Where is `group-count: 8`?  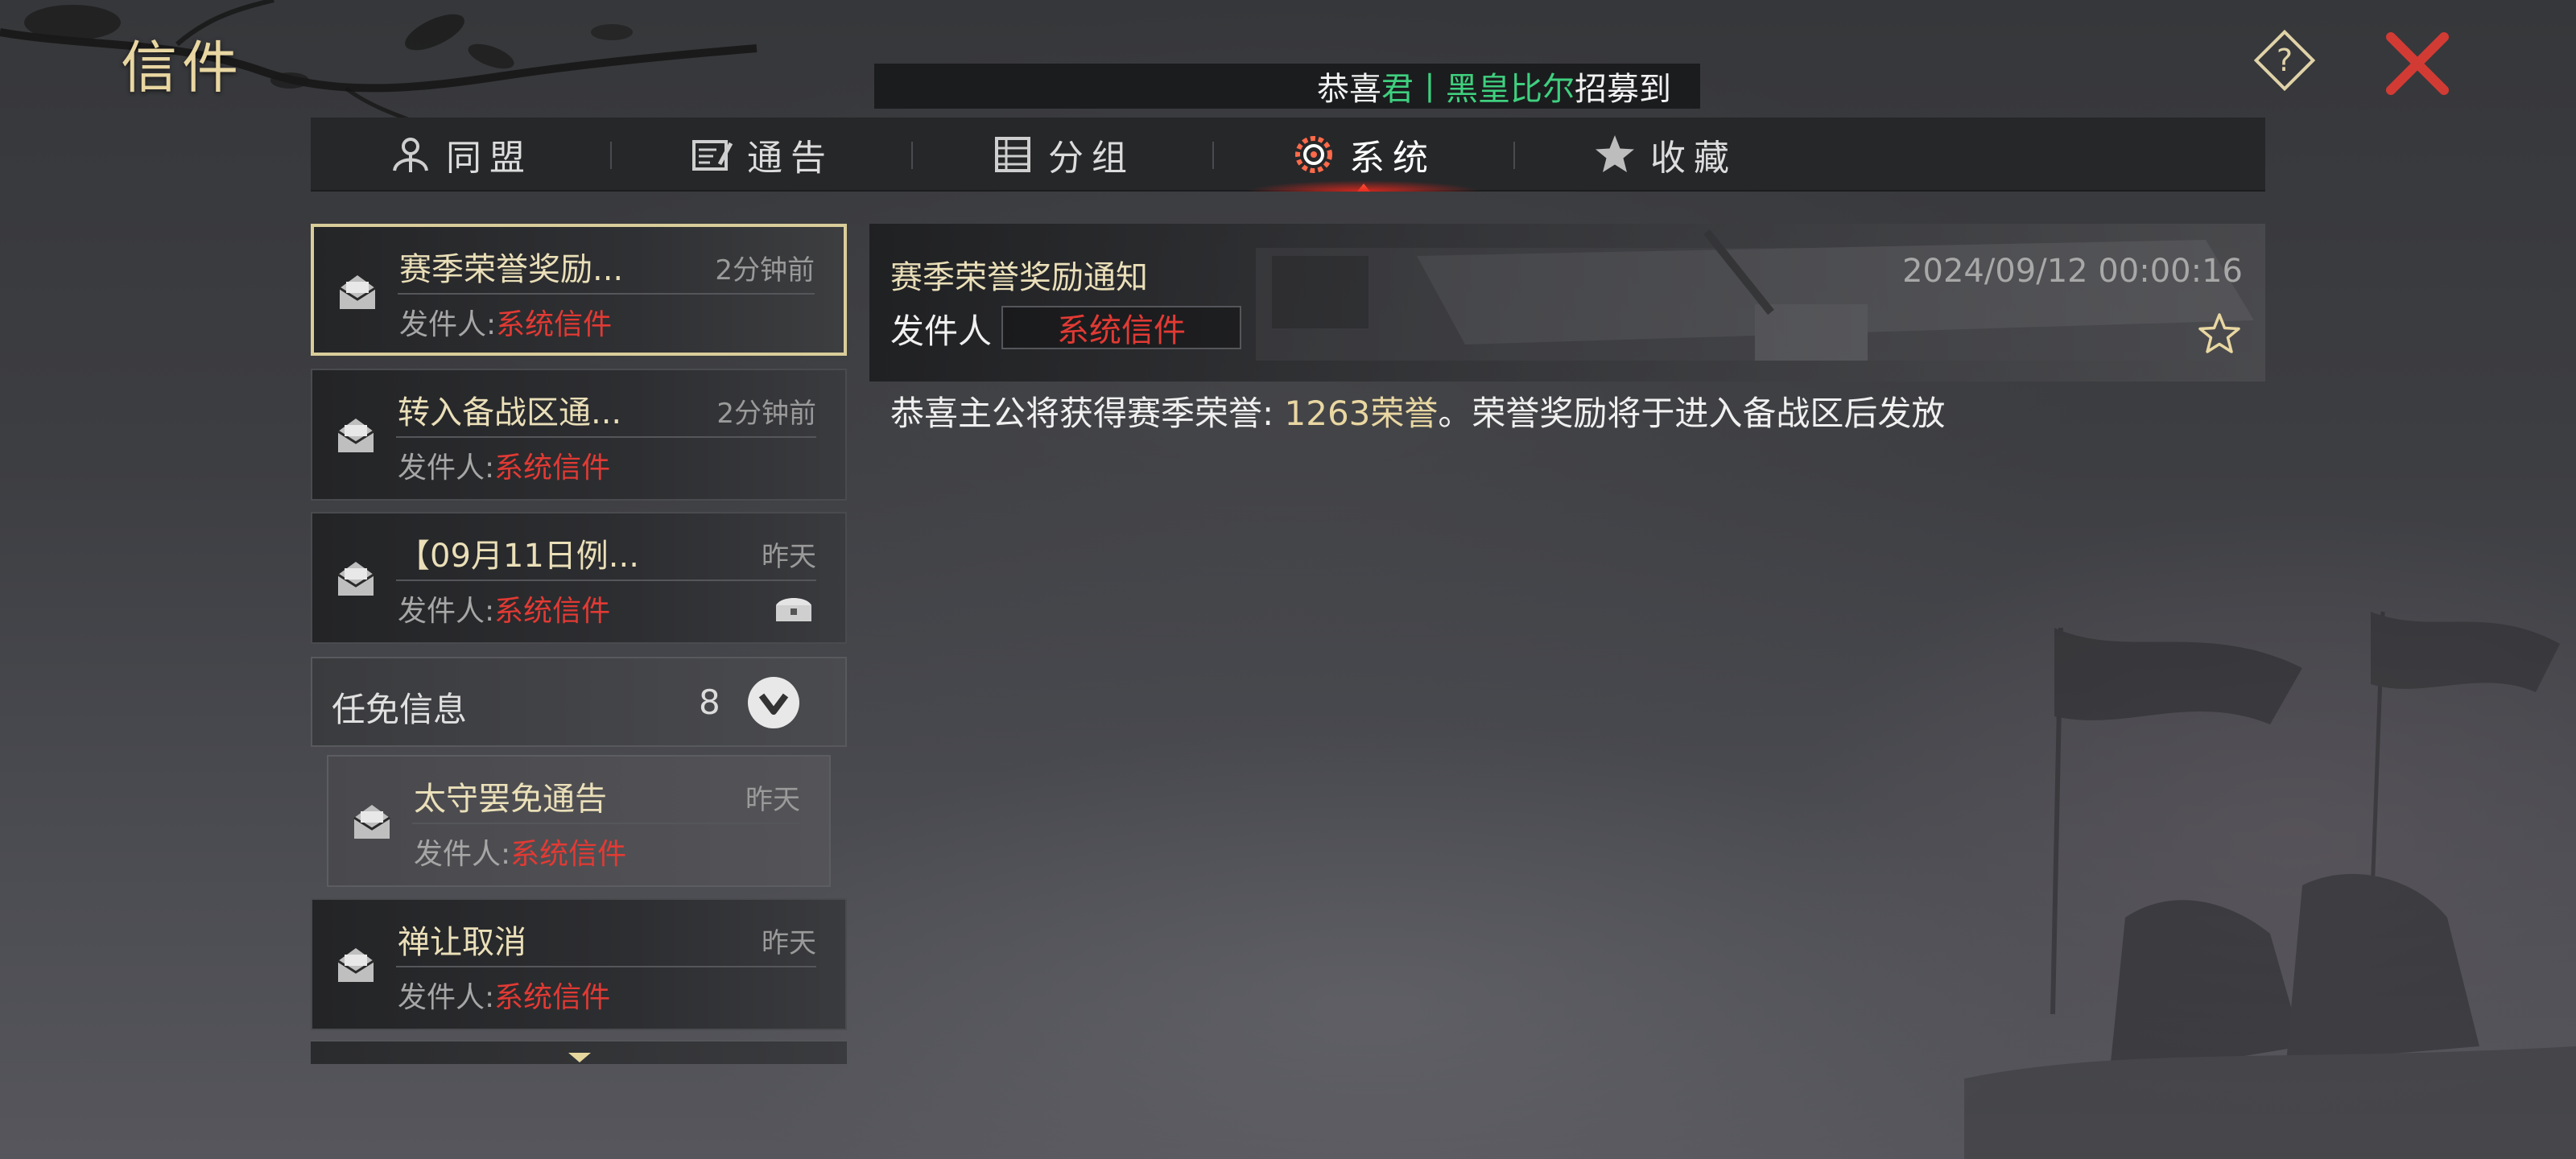 group-count: 8 is located at coordinates (709, 702).